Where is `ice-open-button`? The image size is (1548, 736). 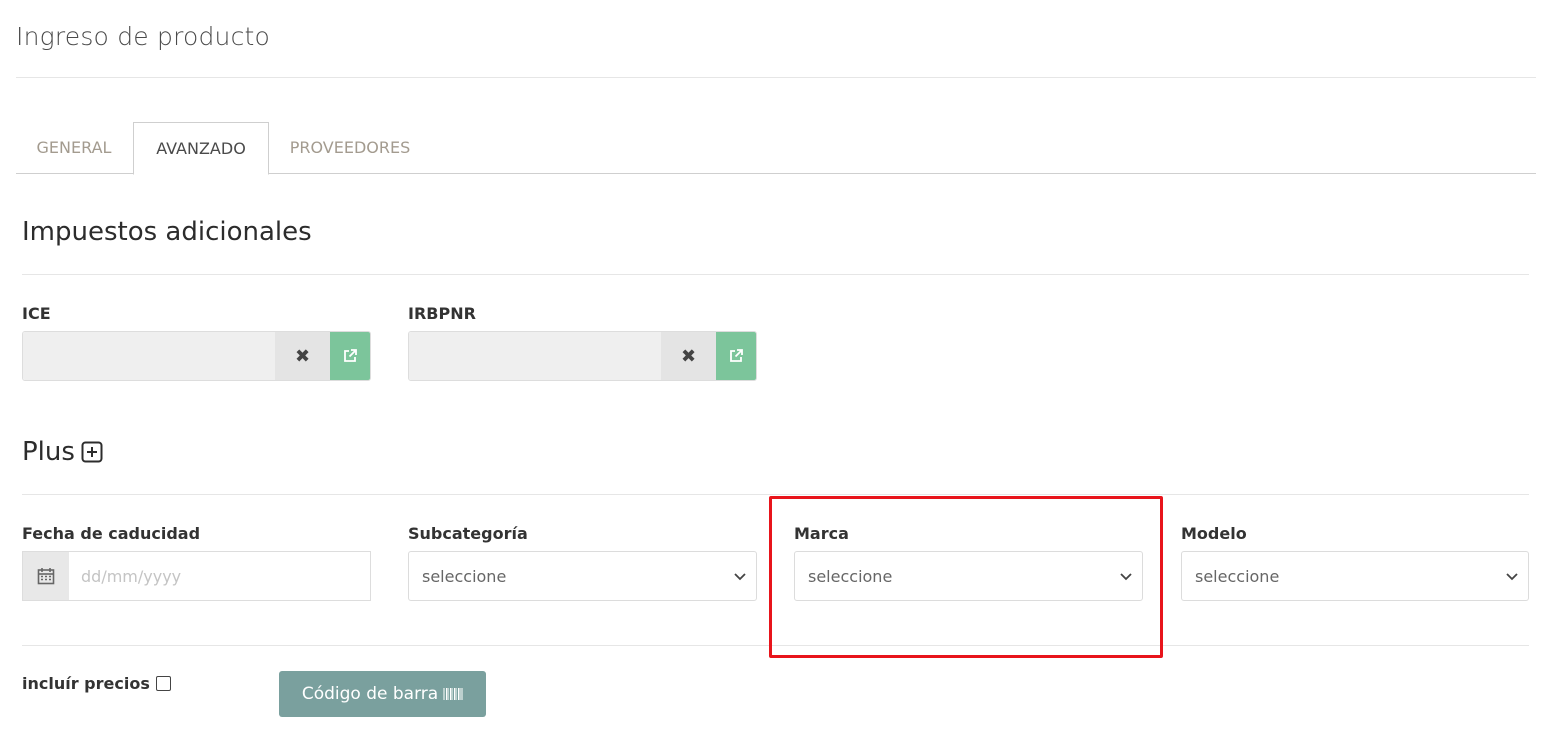
ice-open-button is located at coordinates (350, 356).